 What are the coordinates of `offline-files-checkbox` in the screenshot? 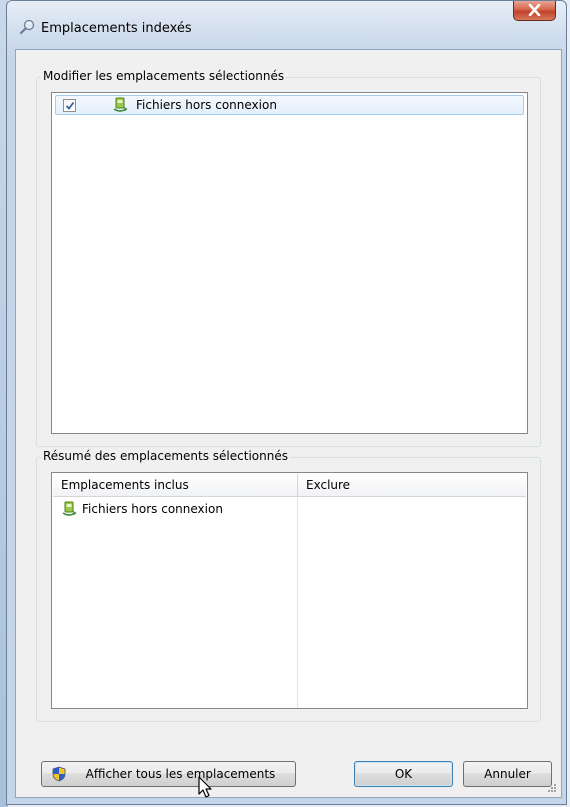 It's located at (69, 105).